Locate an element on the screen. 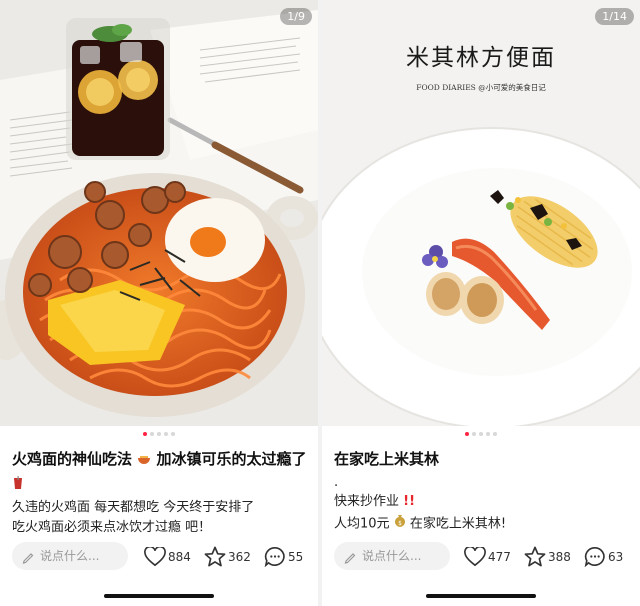 The height and width of the screenshot is (606, 640). post-title: 火鸡面的神仙吃法 加冰镇可乐的太过瘾了 is located at coordinates (159, 458).